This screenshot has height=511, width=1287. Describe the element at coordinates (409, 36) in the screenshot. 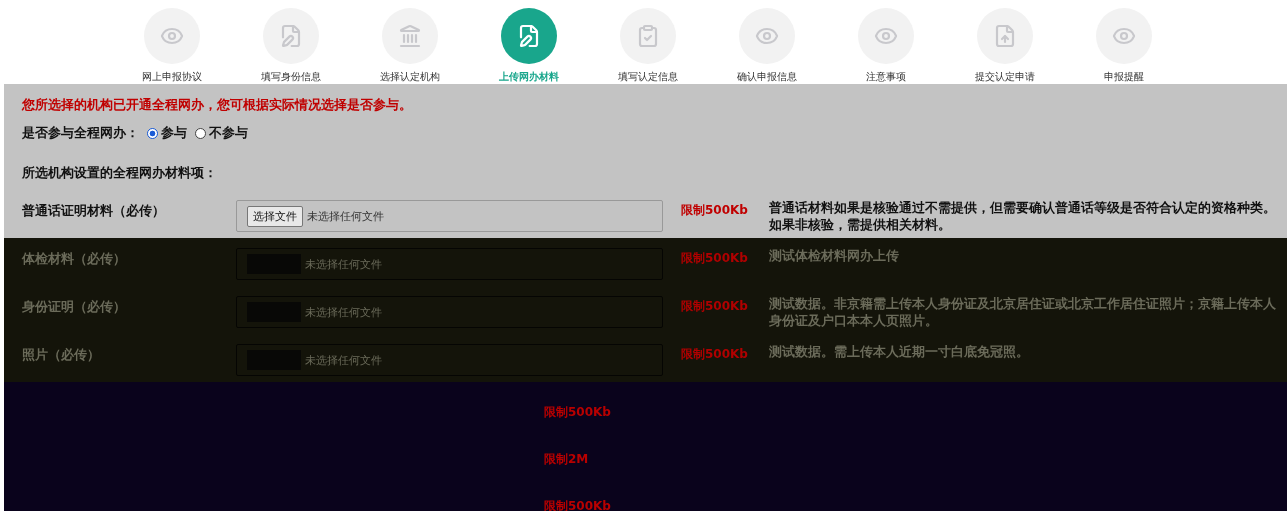

I see `bank-icon` at that location.